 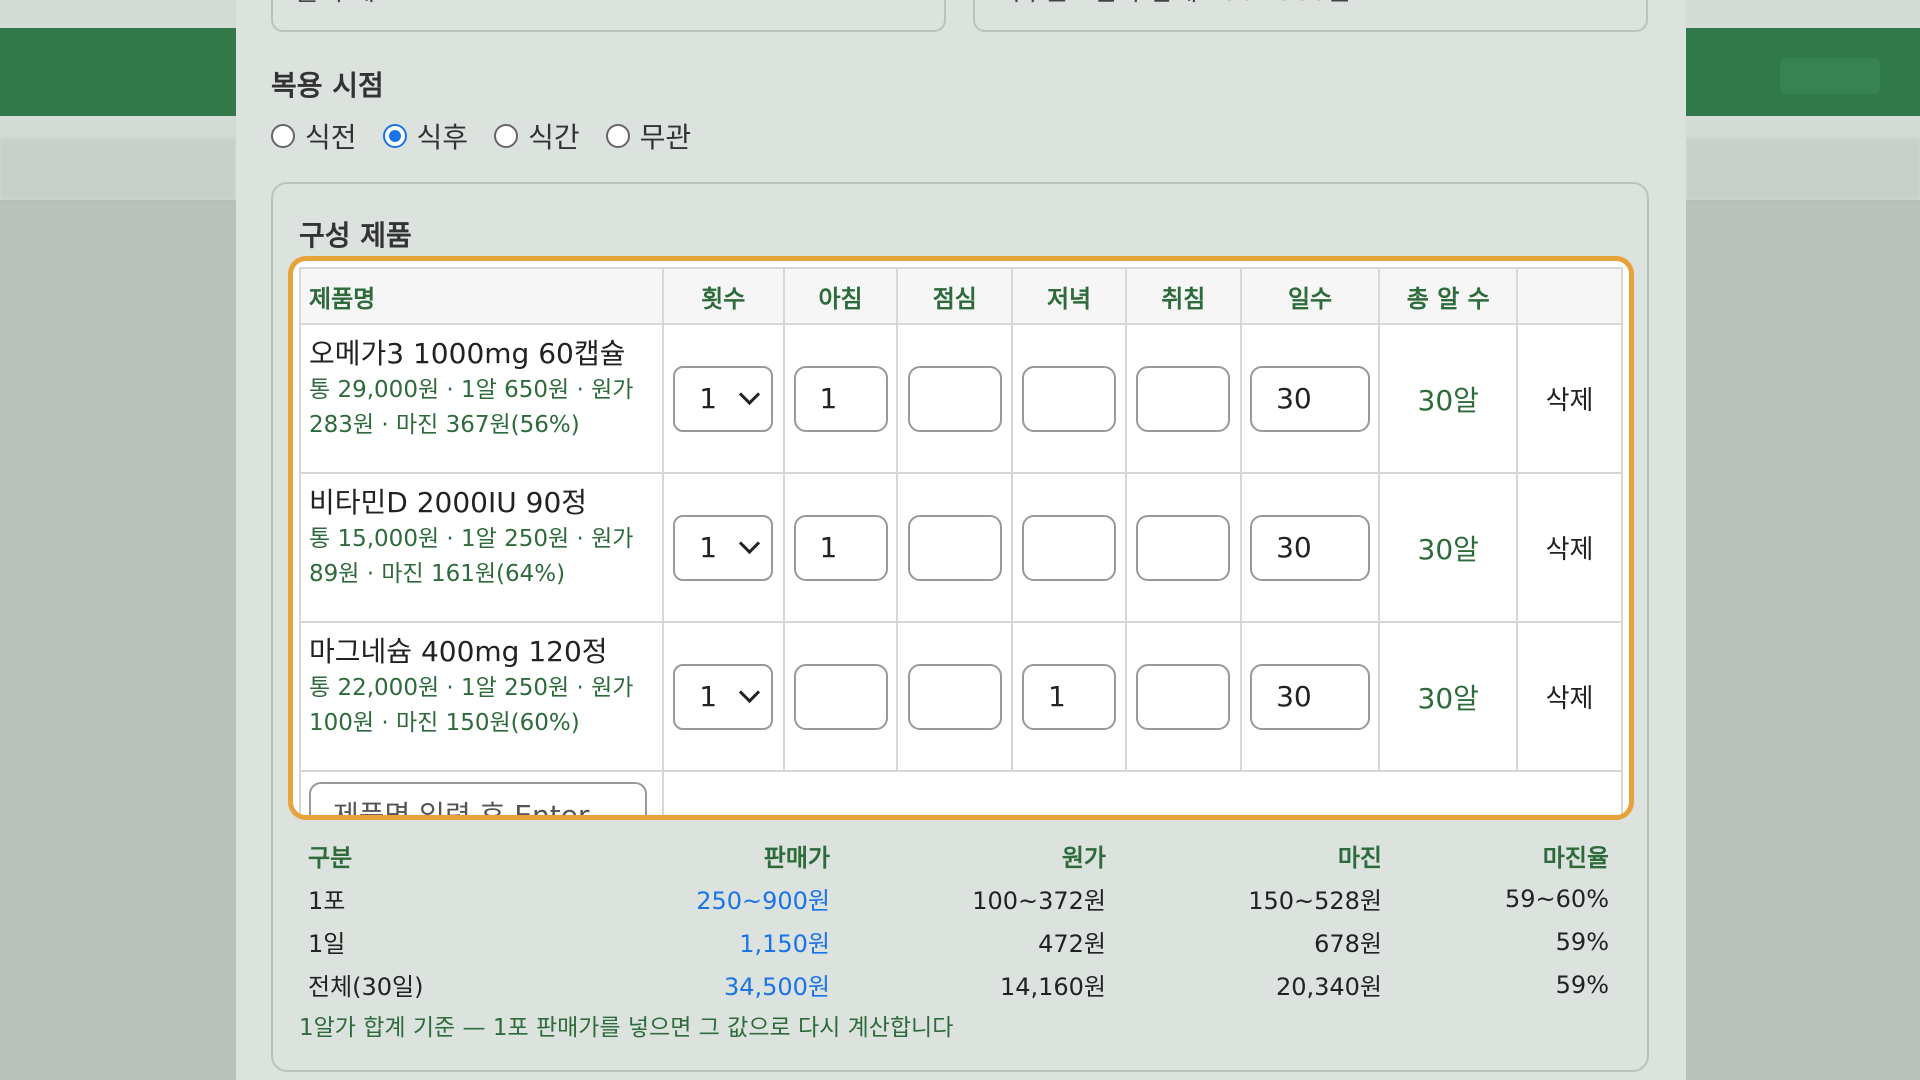 I want to click on morning-input, so click(x=840, y=696).